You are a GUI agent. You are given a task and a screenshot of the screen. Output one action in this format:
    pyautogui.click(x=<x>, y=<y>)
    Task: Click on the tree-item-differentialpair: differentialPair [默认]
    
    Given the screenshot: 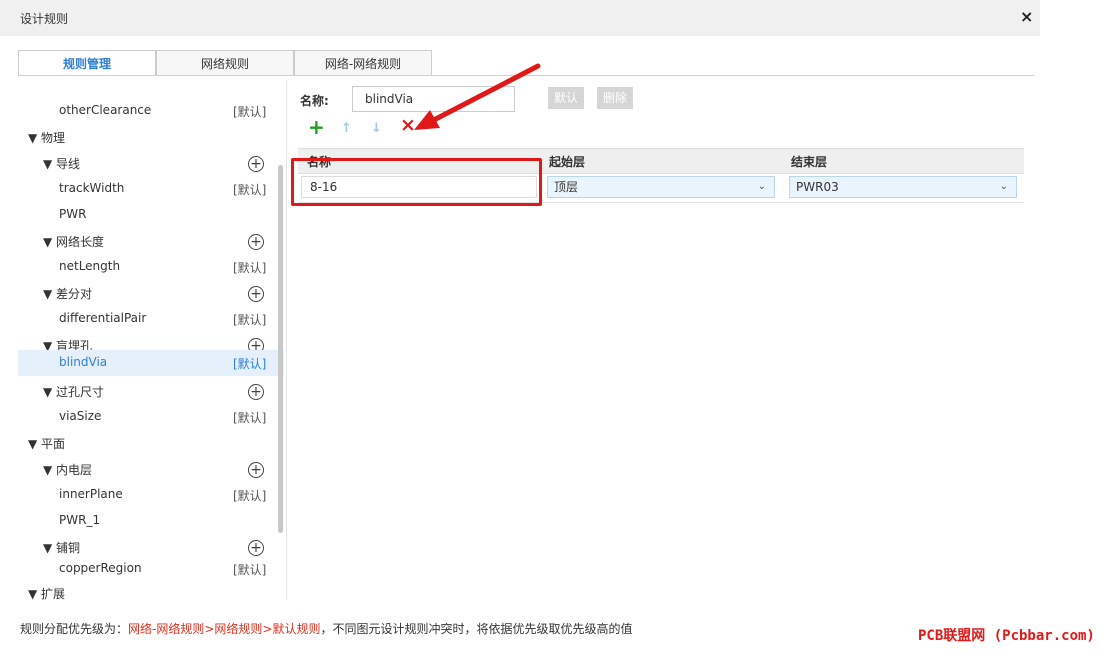 What is the action you would take?
    pyautogui.click(x=151, y=319)
    